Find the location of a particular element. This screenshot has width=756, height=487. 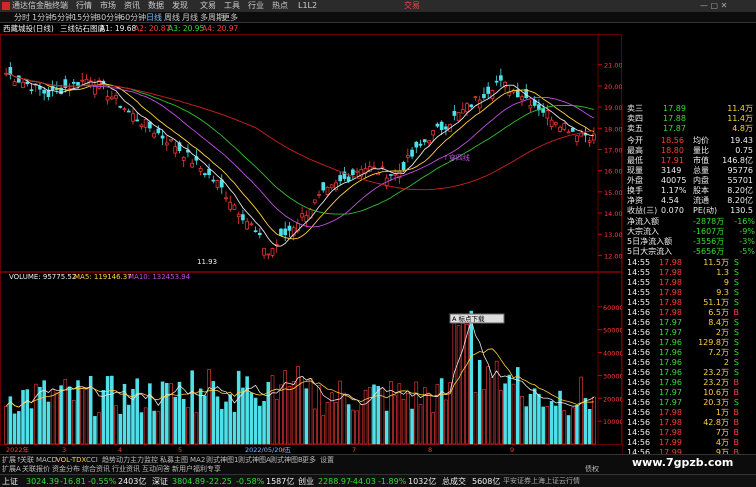

tick-row: 14:55 17.98 9.3 S is located at coordinates (689, 293).